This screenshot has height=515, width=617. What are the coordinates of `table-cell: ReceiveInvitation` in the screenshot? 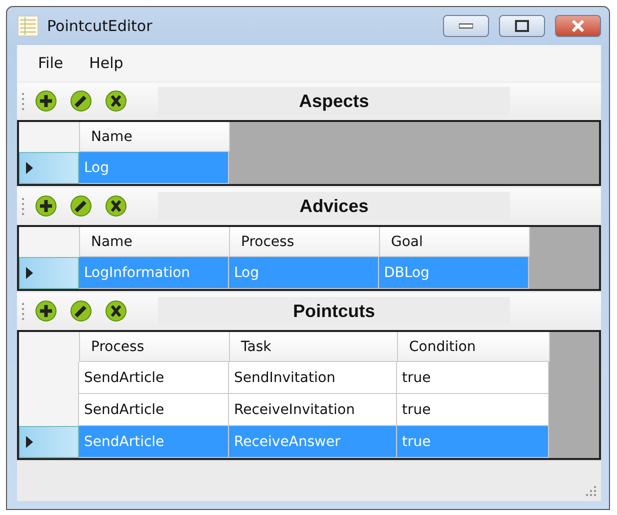 It's located at (313, 410).